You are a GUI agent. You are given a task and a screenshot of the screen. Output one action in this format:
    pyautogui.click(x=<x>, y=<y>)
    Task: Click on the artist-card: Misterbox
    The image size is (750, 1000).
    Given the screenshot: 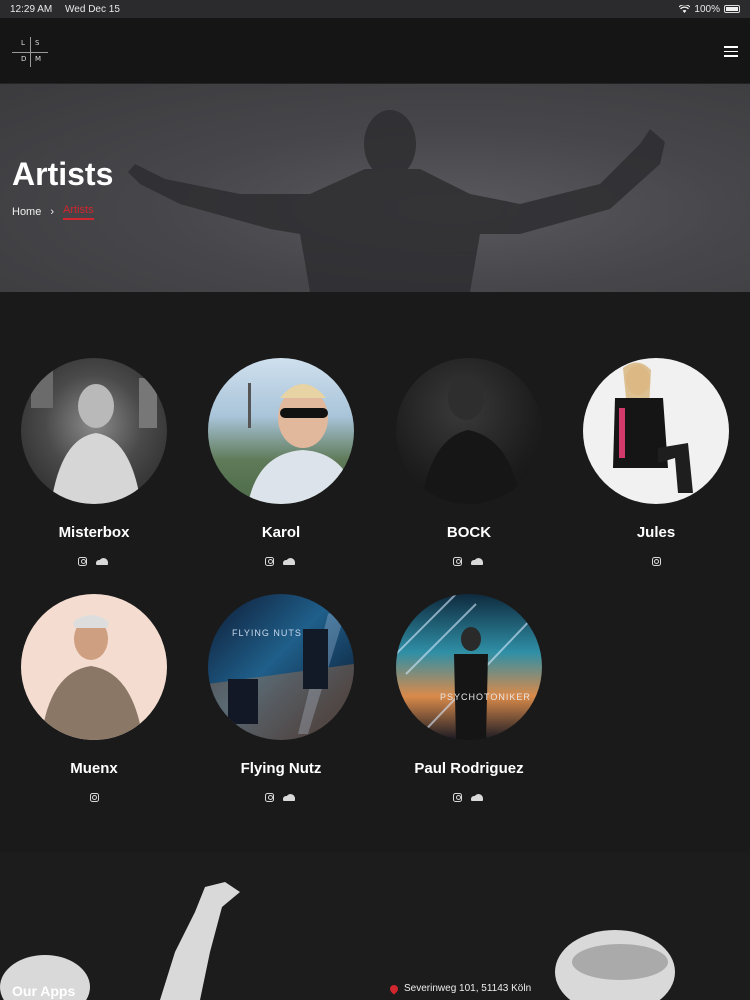 What is the action you would take?
    pyautogui.click(x=94, y=462)
    